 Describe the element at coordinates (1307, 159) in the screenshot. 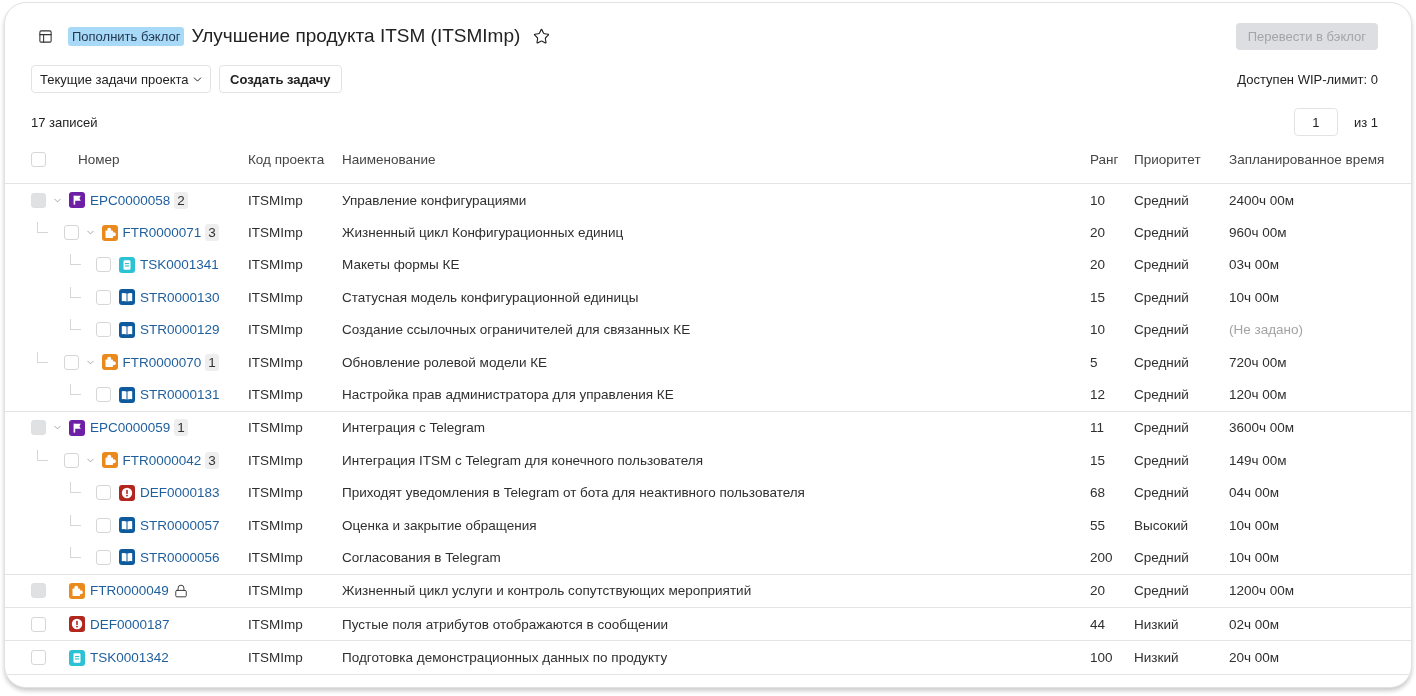

I see `column-header: Запланированное время` at that location.